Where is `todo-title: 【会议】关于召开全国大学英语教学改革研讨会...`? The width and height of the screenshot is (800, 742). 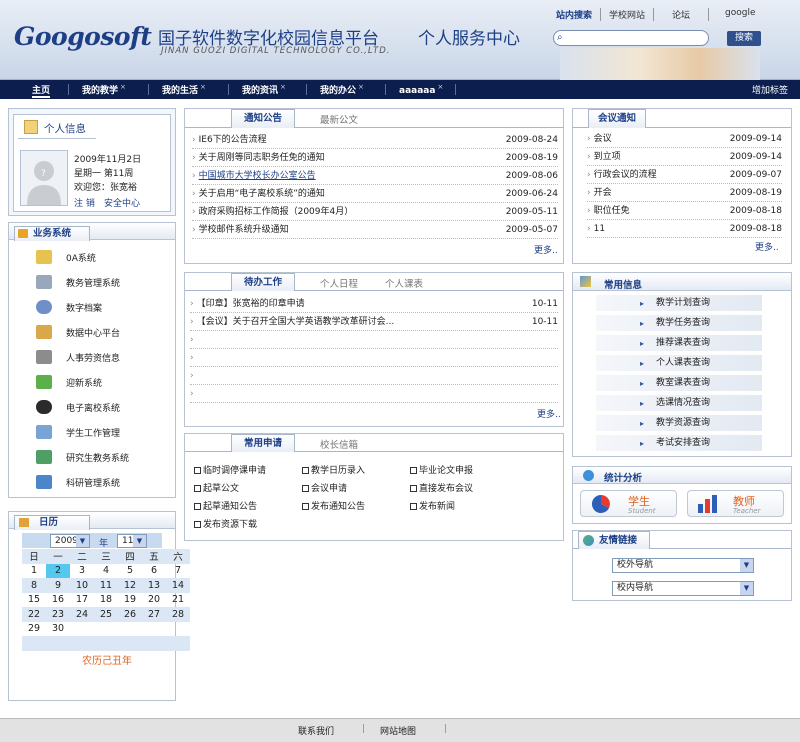 todo-title: 【会议】关于召开全国大学英语教学改革研讨会... is located at coordinates (296, 322).